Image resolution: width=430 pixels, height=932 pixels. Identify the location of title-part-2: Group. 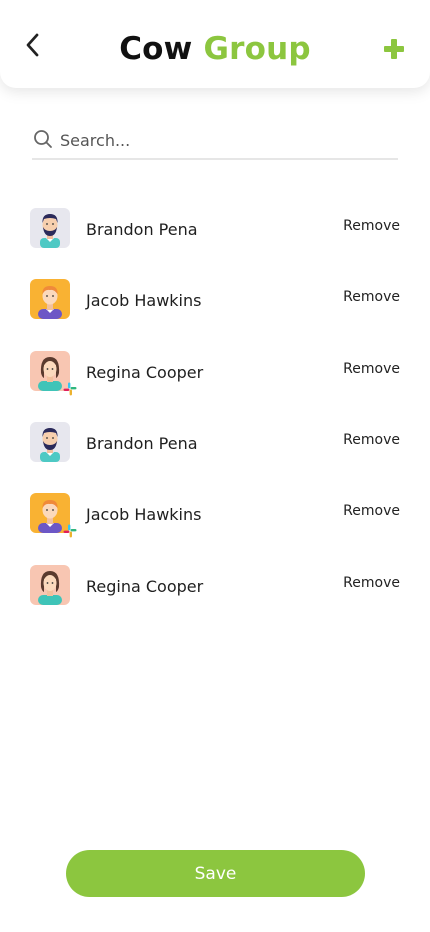
(257, 49).